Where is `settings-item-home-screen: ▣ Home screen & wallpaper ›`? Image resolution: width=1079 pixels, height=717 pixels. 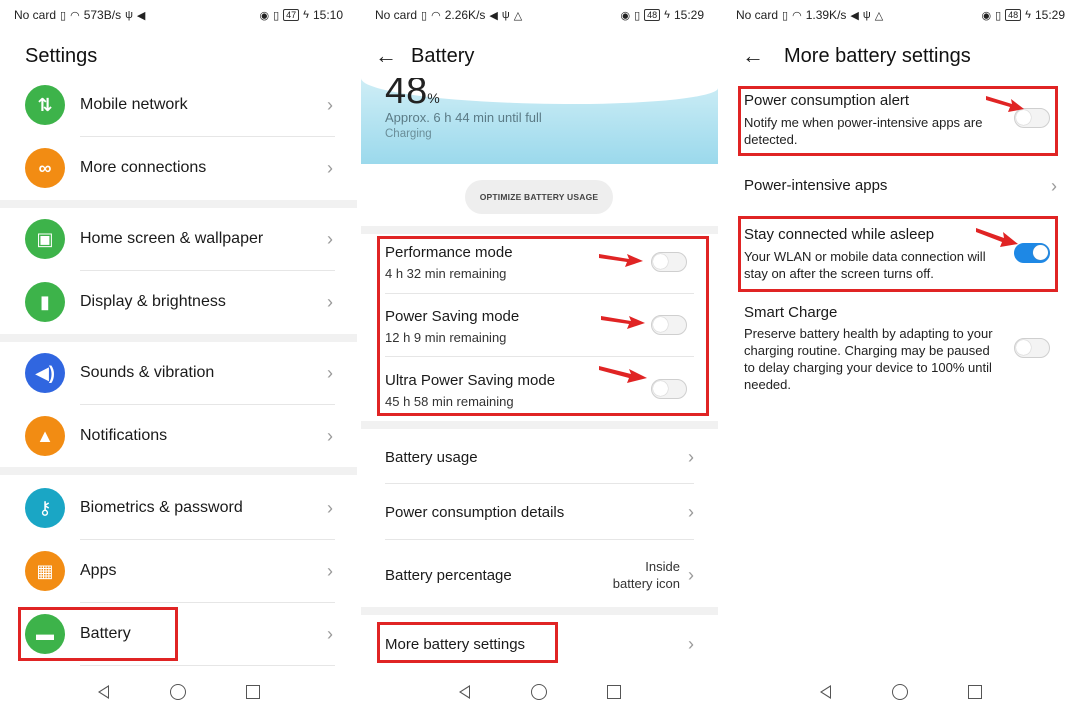
settings-item-home-screen: ▣ Home screen & wallpaper › is located at coordinates (178, 239).